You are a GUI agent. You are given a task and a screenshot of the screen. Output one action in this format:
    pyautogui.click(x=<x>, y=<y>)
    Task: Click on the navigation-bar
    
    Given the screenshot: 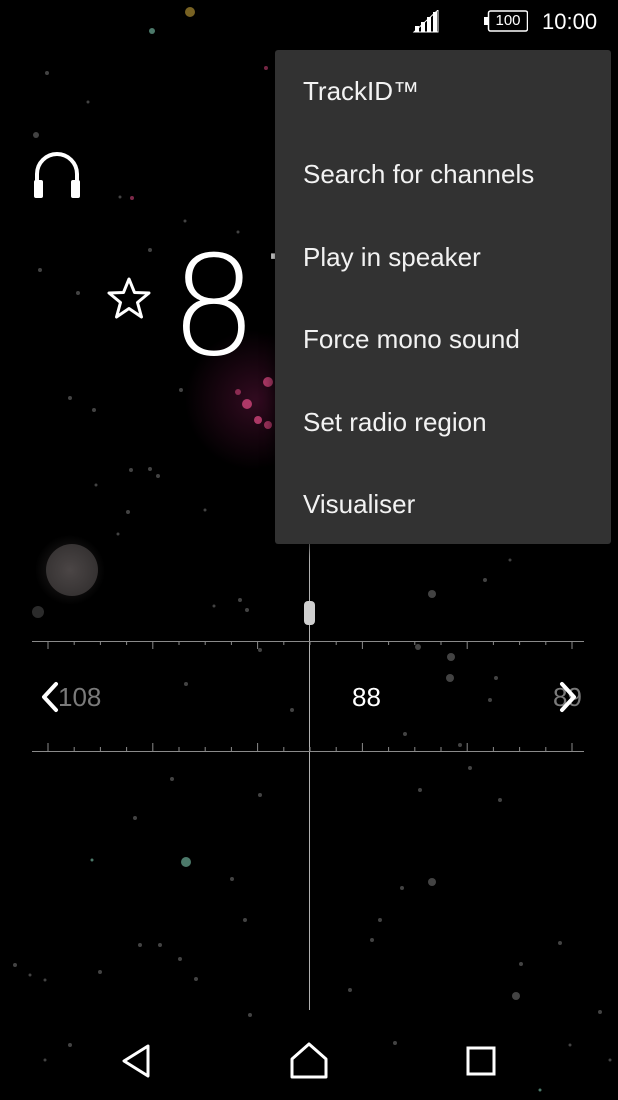 What is the action you would take?
    pyautogui.click(x=309, y=1062)
    